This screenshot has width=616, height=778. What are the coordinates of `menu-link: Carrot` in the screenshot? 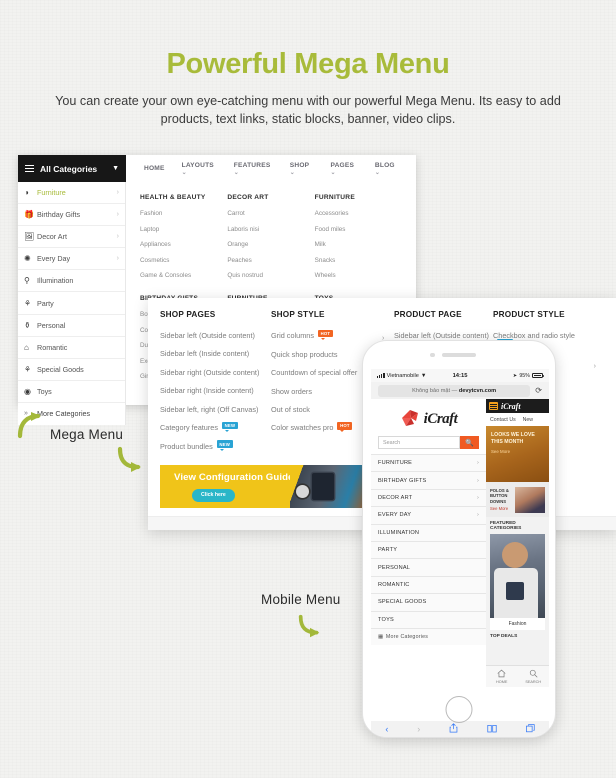 It's located at (270, 213).